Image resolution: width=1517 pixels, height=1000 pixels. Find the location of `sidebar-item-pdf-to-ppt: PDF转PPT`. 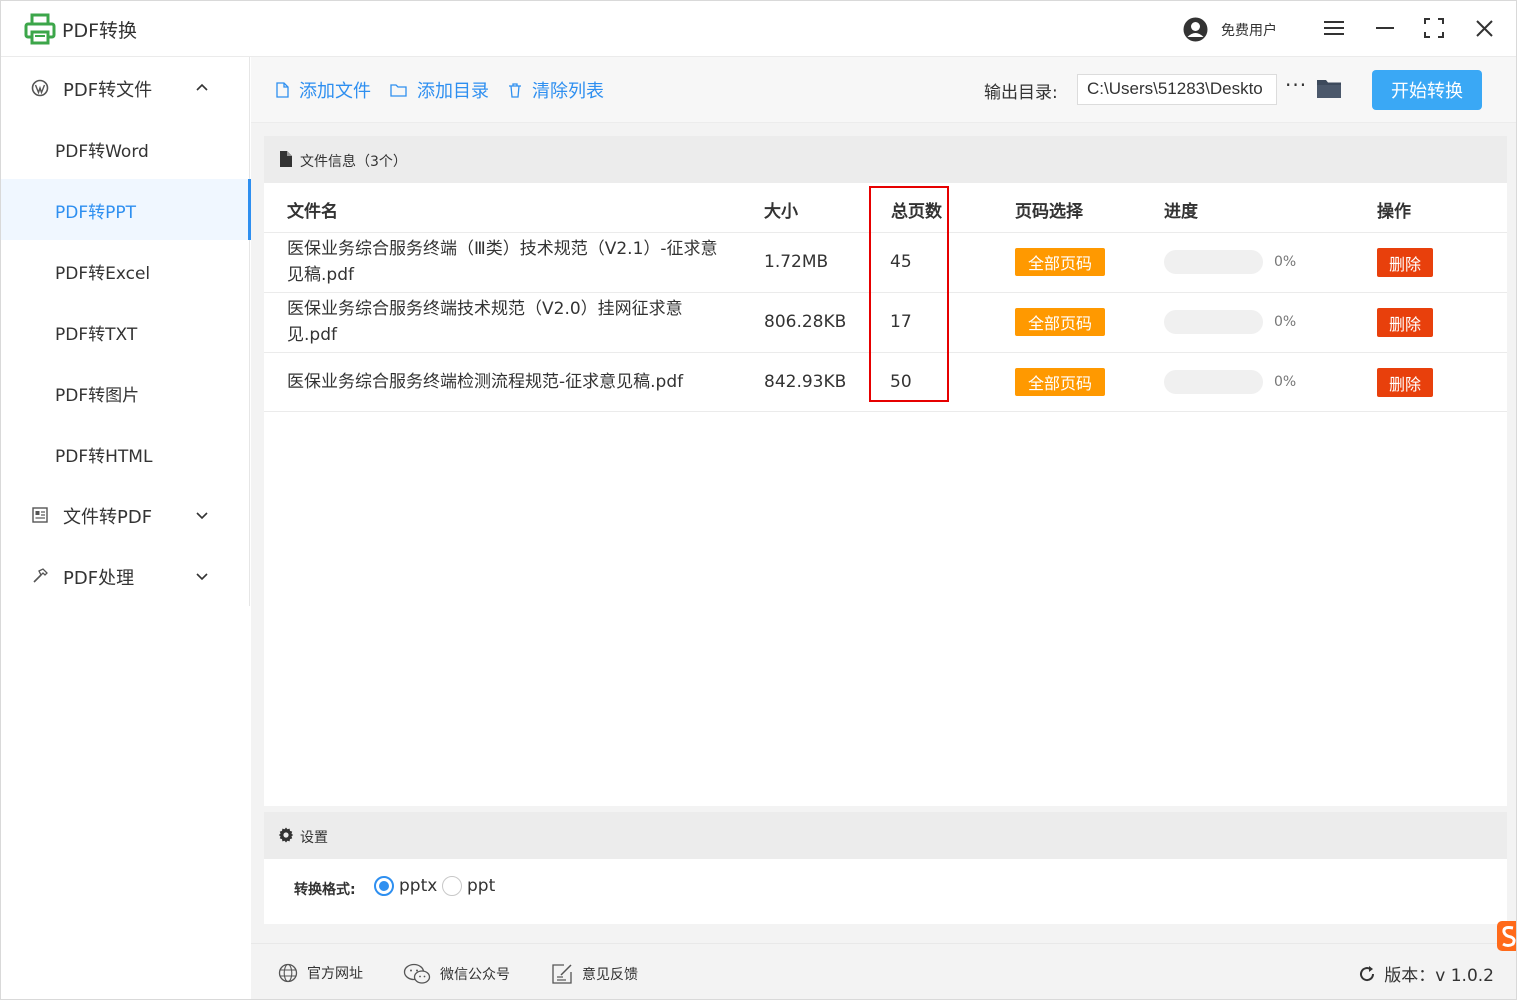

sidebar-item-pdf-to-ppt: PDF转PPT is located at coordinates (126, 209).